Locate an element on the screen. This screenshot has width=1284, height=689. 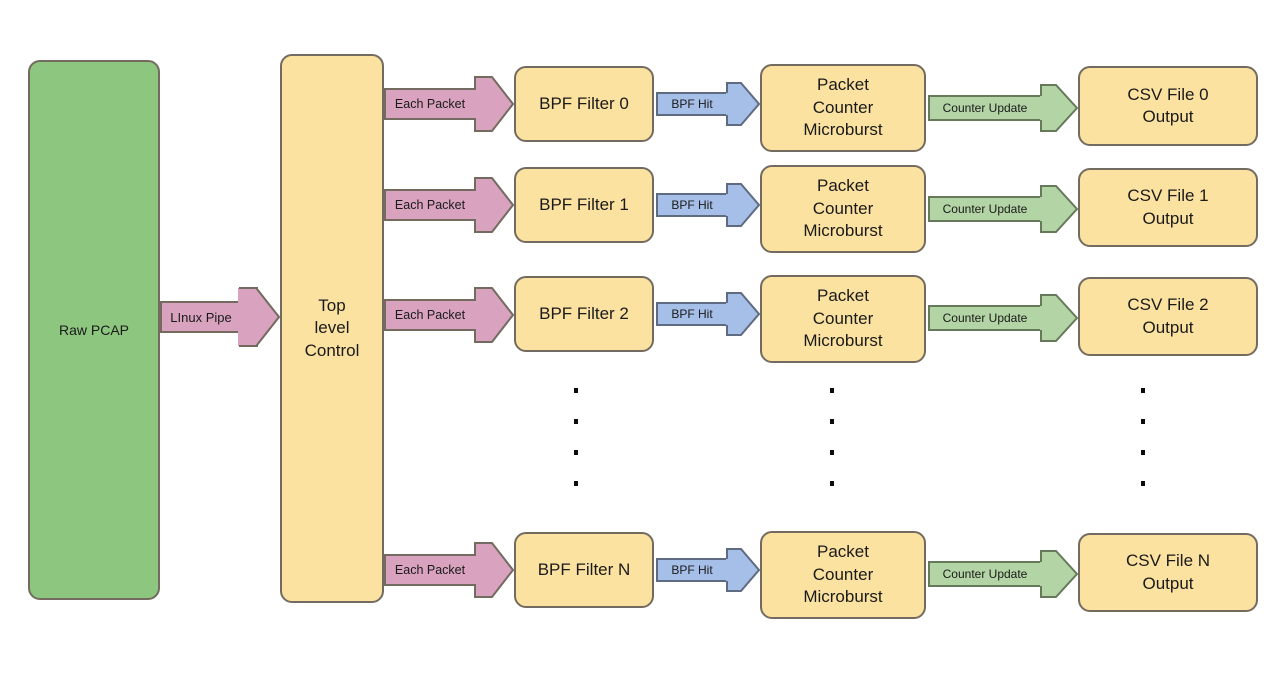
node-csv-output: CSV File N Output is located at coordinates (1168, 572).